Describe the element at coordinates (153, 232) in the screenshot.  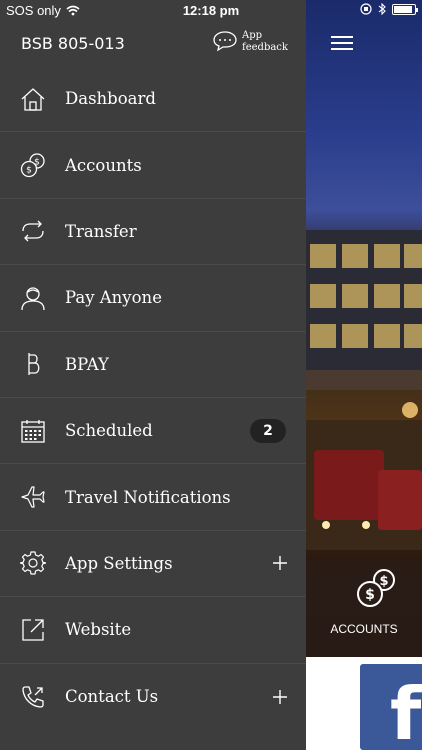
I see `menu-item-transfer: Transfer` at that location.